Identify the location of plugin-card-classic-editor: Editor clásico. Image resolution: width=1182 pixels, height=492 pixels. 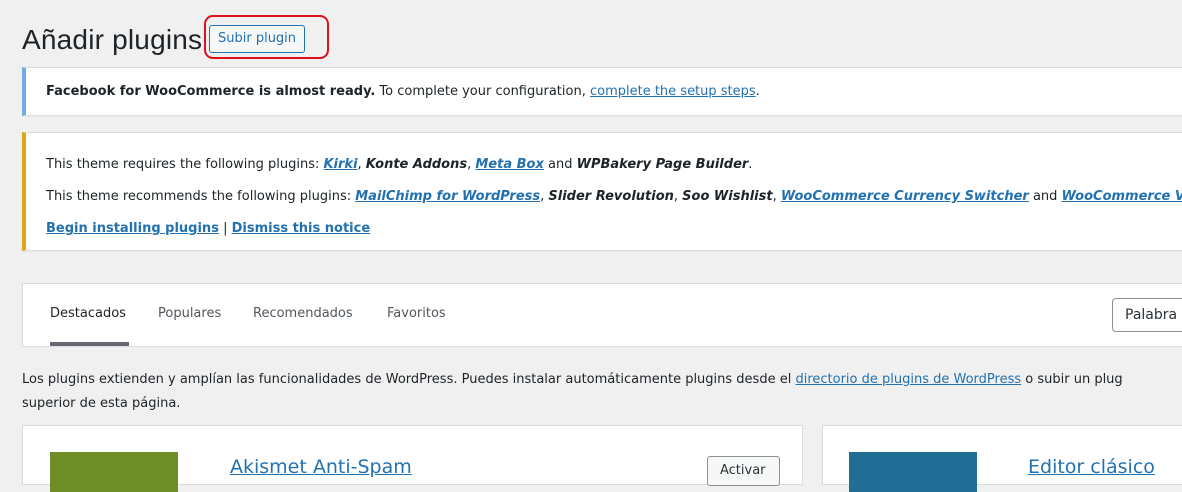
(1002, 458).